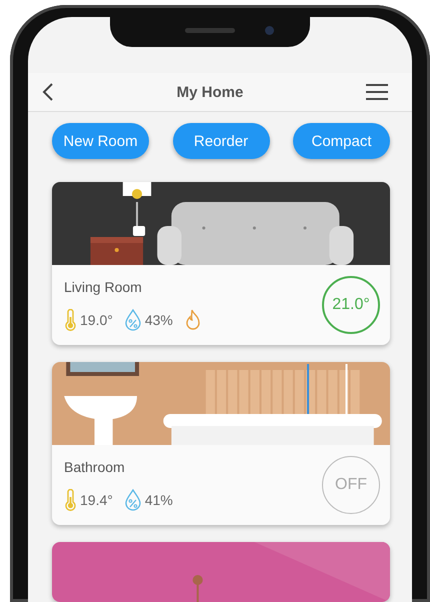 The width and height of the screenshot is (430, 602). What do you see at coordinates (96, 500) in the screenshot?
I see `temperature-reading: 19.4°` at bounding box center [96, 500].